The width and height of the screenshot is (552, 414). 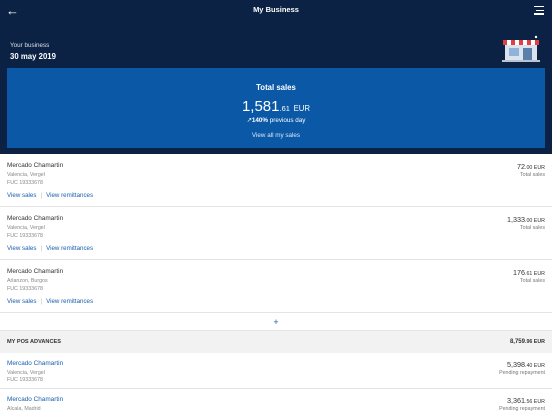 I want to click on page-title: My Business, so click(x=276, y=9).